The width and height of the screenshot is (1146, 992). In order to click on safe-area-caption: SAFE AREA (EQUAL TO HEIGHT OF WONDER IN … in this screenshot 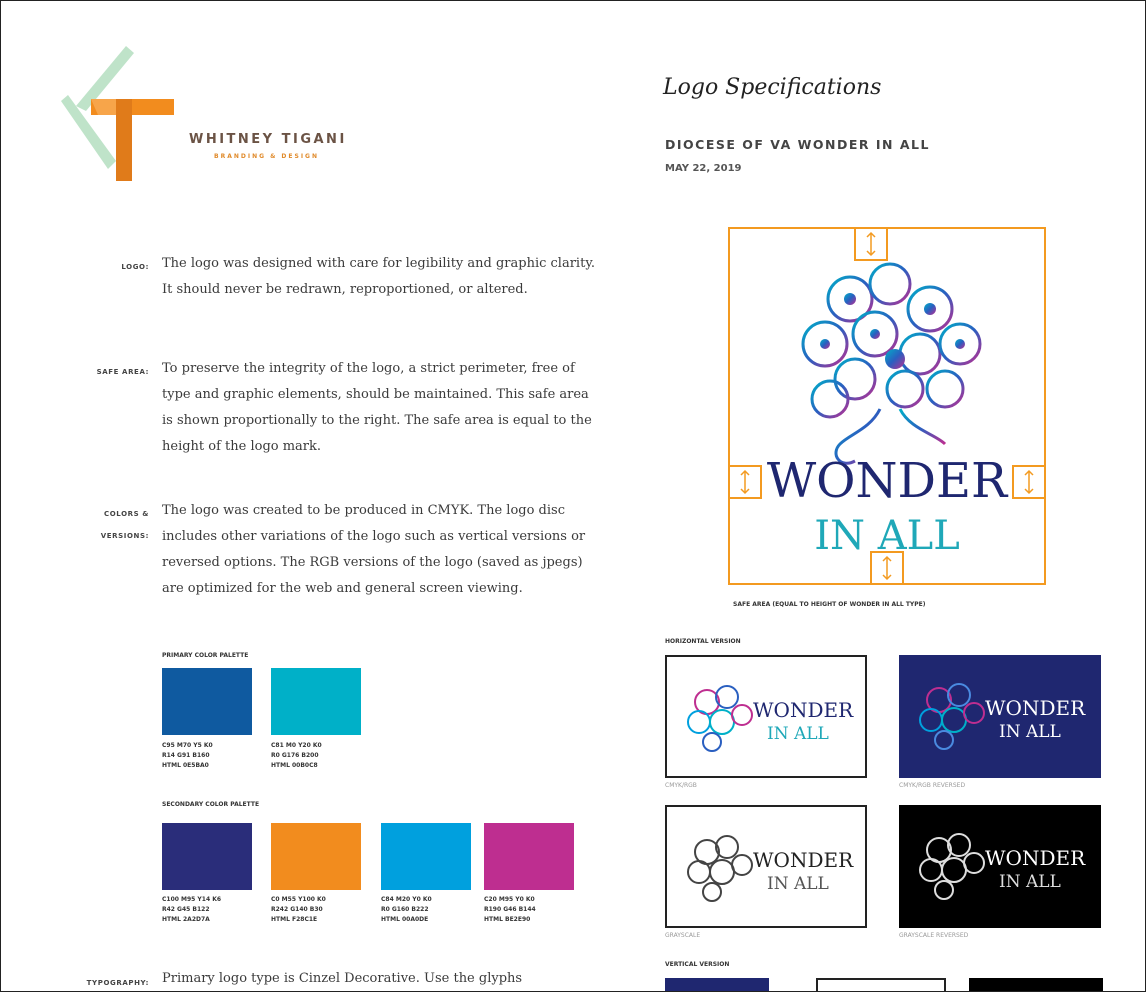, I will do `click(829, 604)`.